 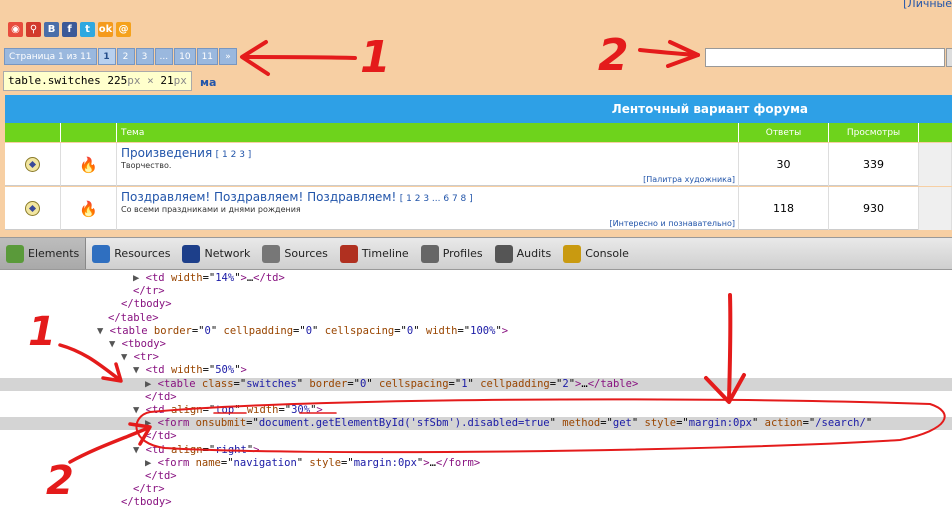 What do you see at coordinates (534, 253) in the screenshot?
I see `tab-label: Audits` at bounding box center [534, 253].